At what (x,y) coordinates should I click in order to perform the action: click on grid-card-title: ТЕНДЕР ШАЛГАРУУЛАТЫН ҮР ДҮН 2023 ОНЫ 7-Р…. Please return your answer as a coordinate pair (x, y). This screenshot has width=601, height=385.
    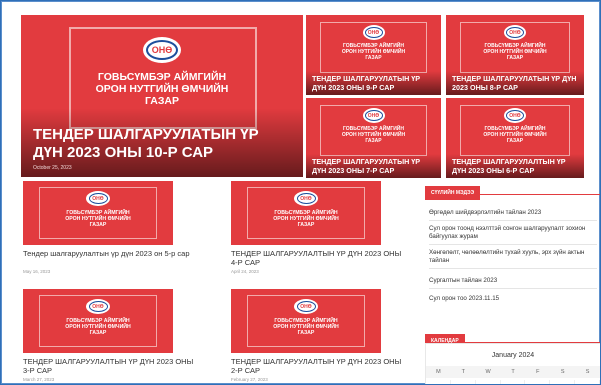
    Looking at the image, I should click on (373, 166).